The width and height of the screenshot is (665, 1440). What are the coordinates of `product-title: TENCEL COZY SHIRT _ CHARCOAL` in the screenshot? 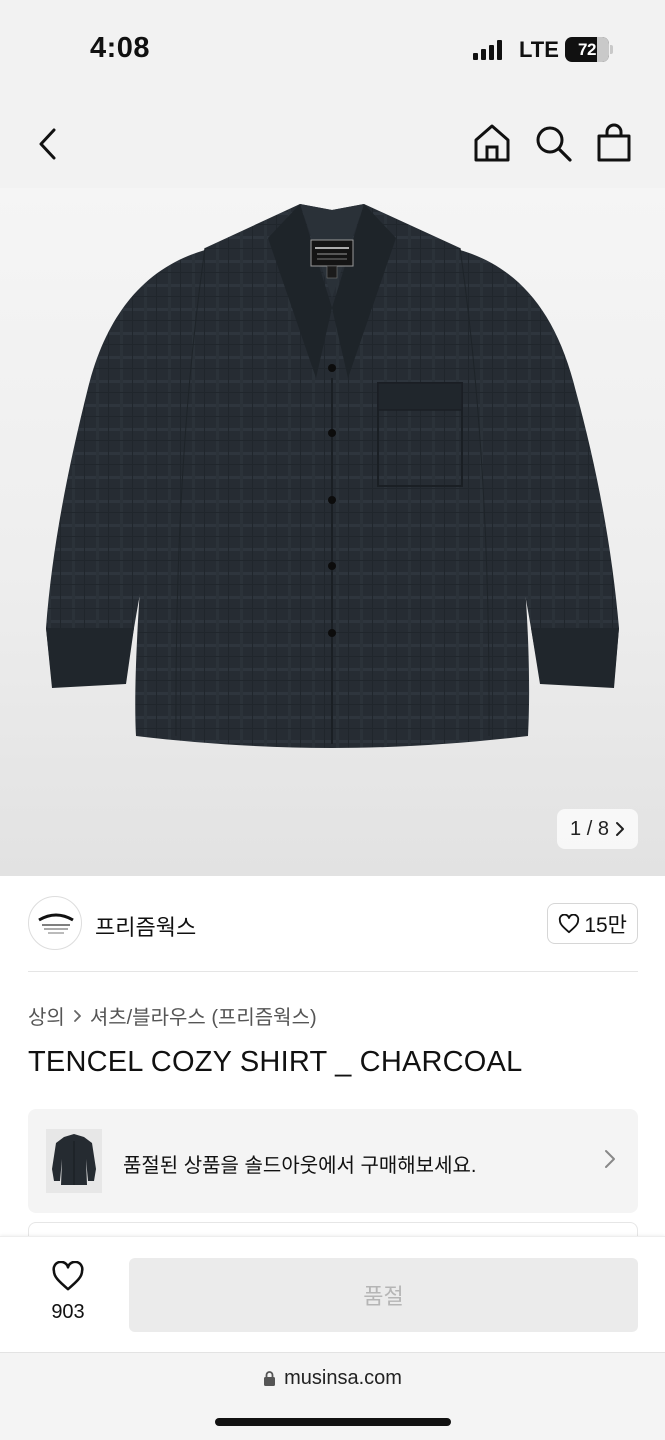 It's located at (275, 1062).